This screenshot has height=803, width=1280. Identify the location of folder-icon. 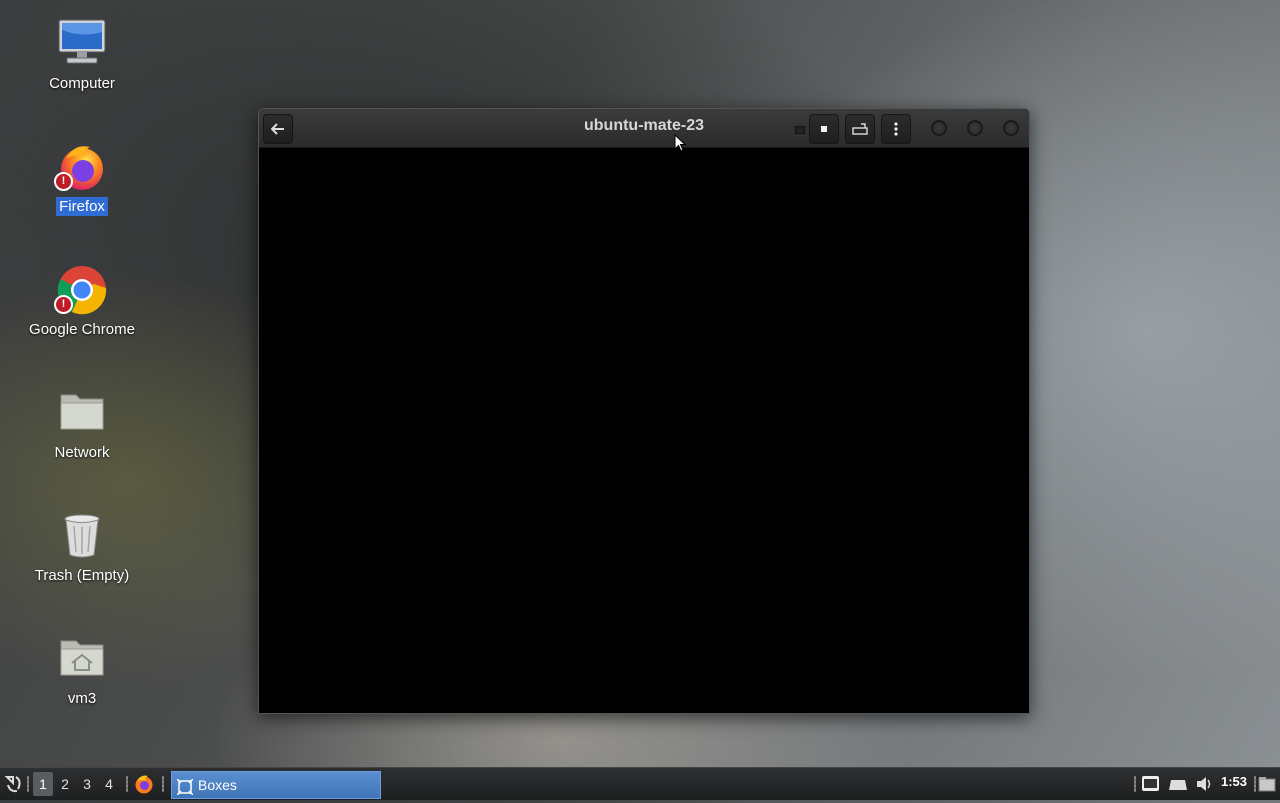
(82, 413).